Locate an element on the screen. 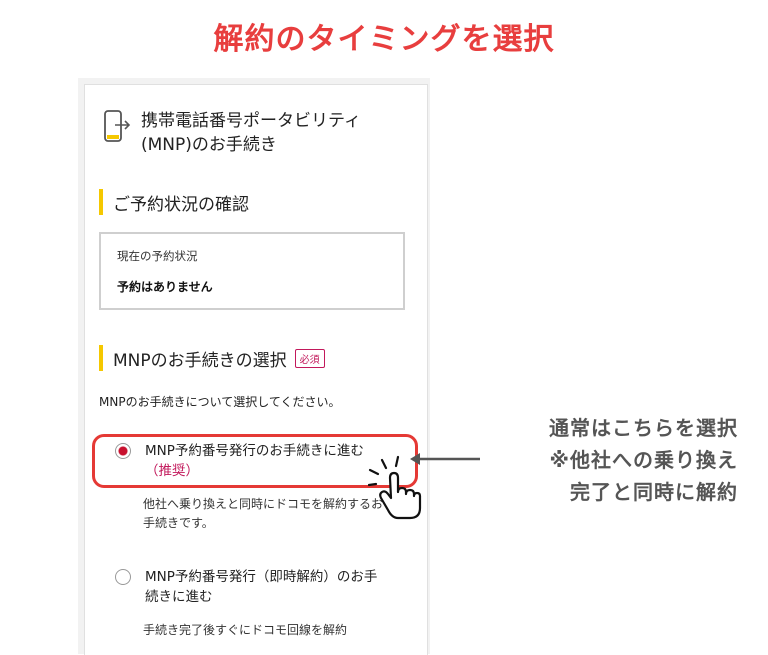 Image resolution: width=768 pixels, height=655 pixels. procedure-section-heading: MNPのお手続きの選択 必須 is located at coordinates (212, 358).